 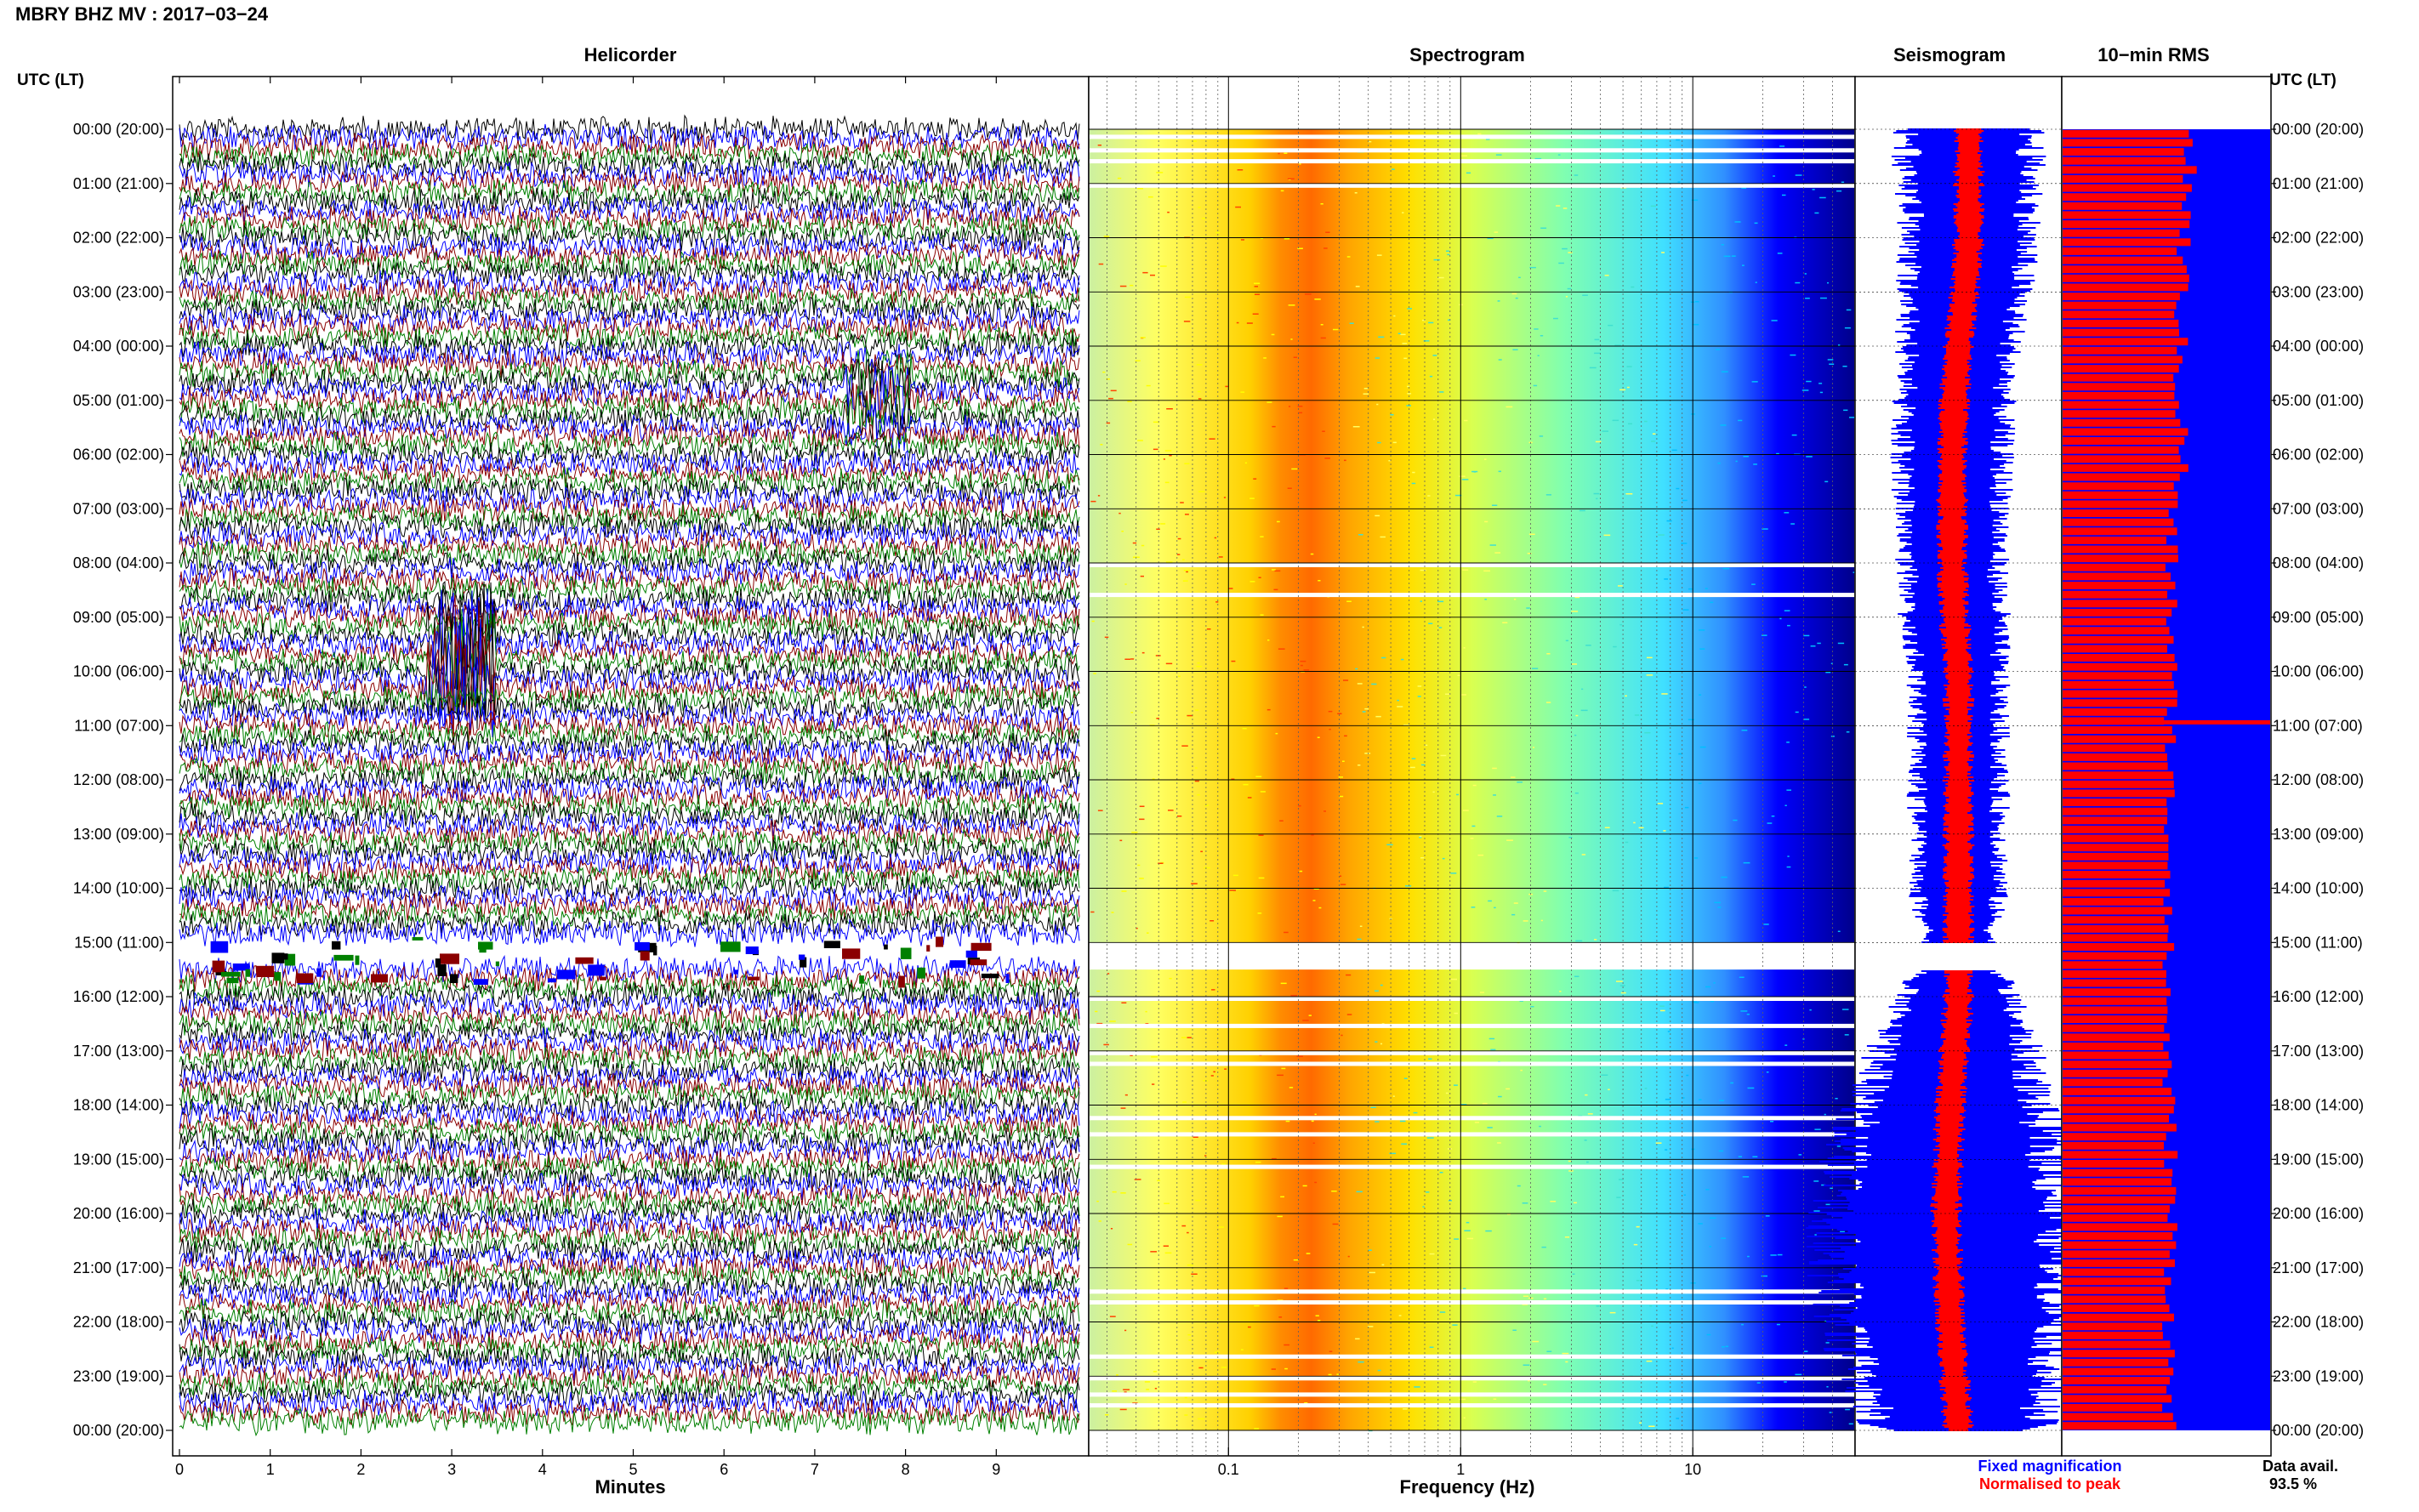 I want to click on row-label-right: 00:00 (20:00), so click(x=2318, y=1430).